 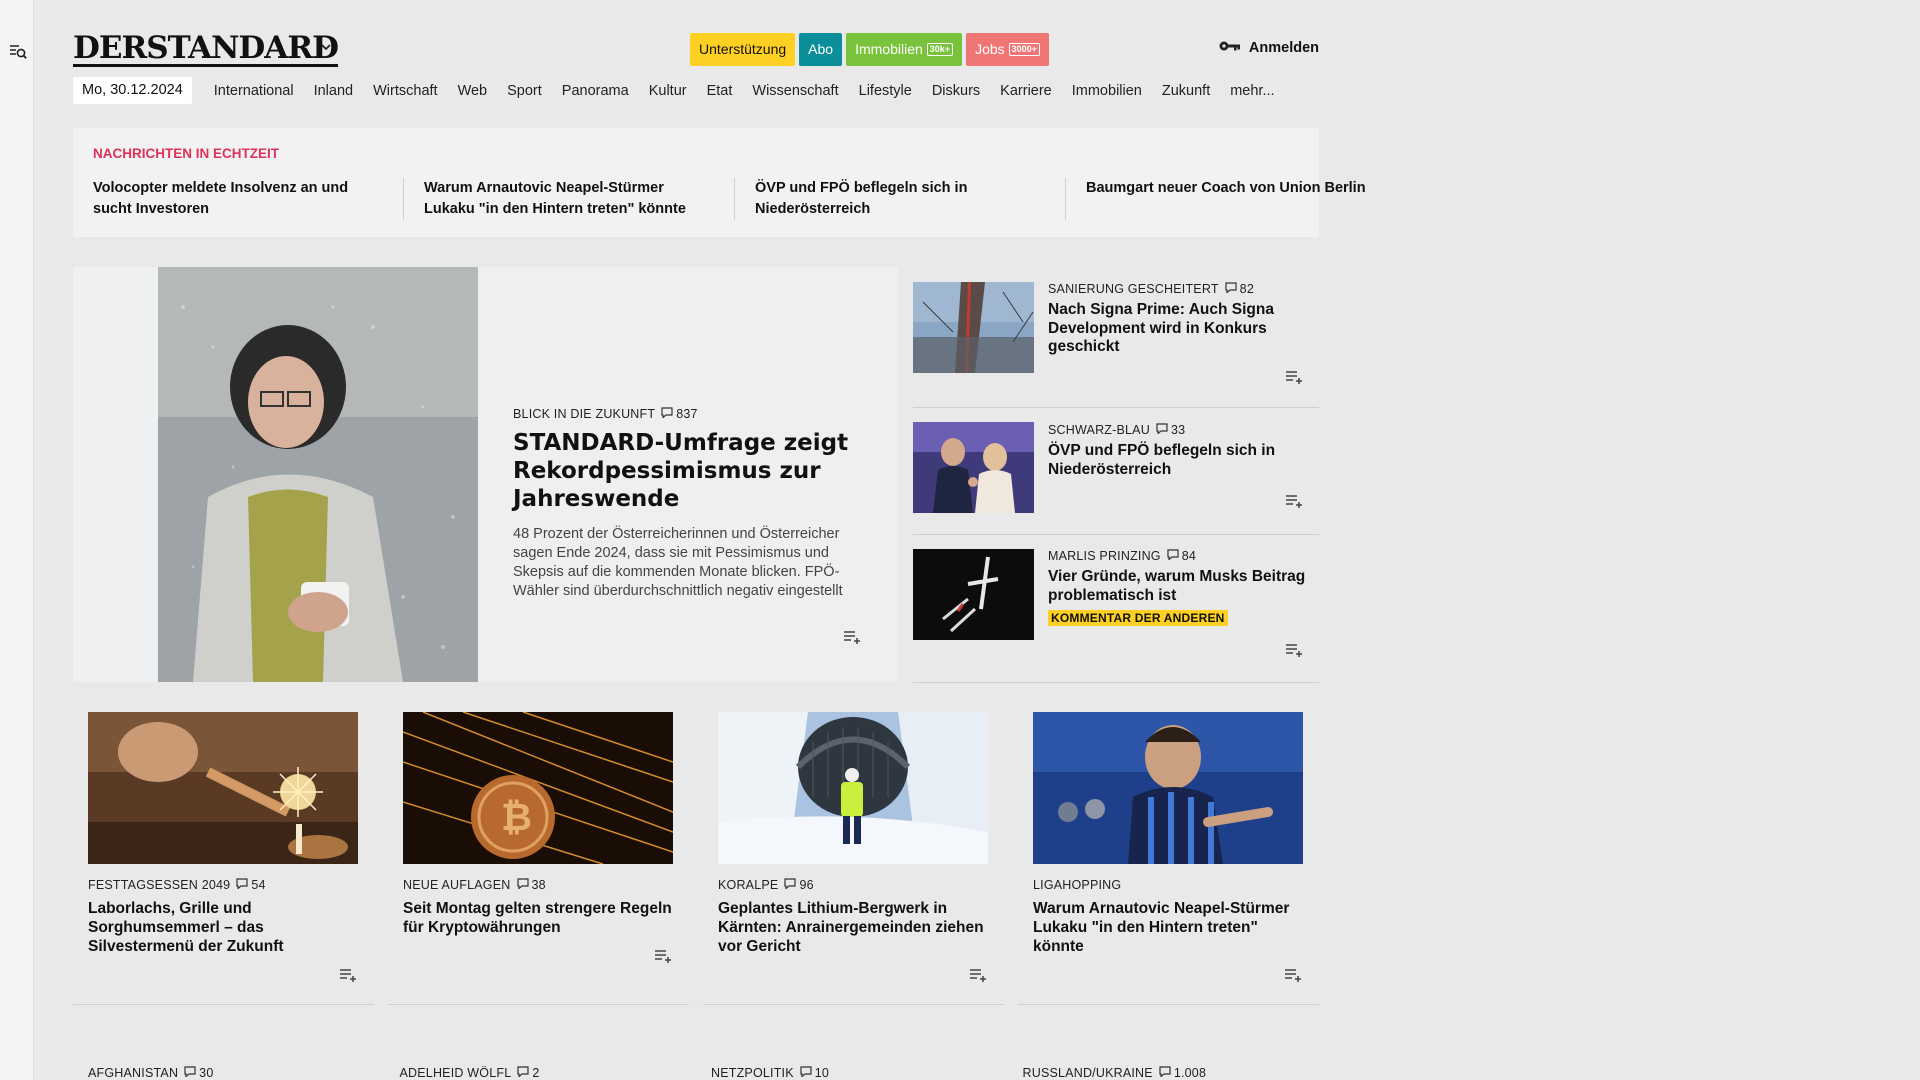 I want to click on login-button: Anmelden, so click(x=1269, y=48).